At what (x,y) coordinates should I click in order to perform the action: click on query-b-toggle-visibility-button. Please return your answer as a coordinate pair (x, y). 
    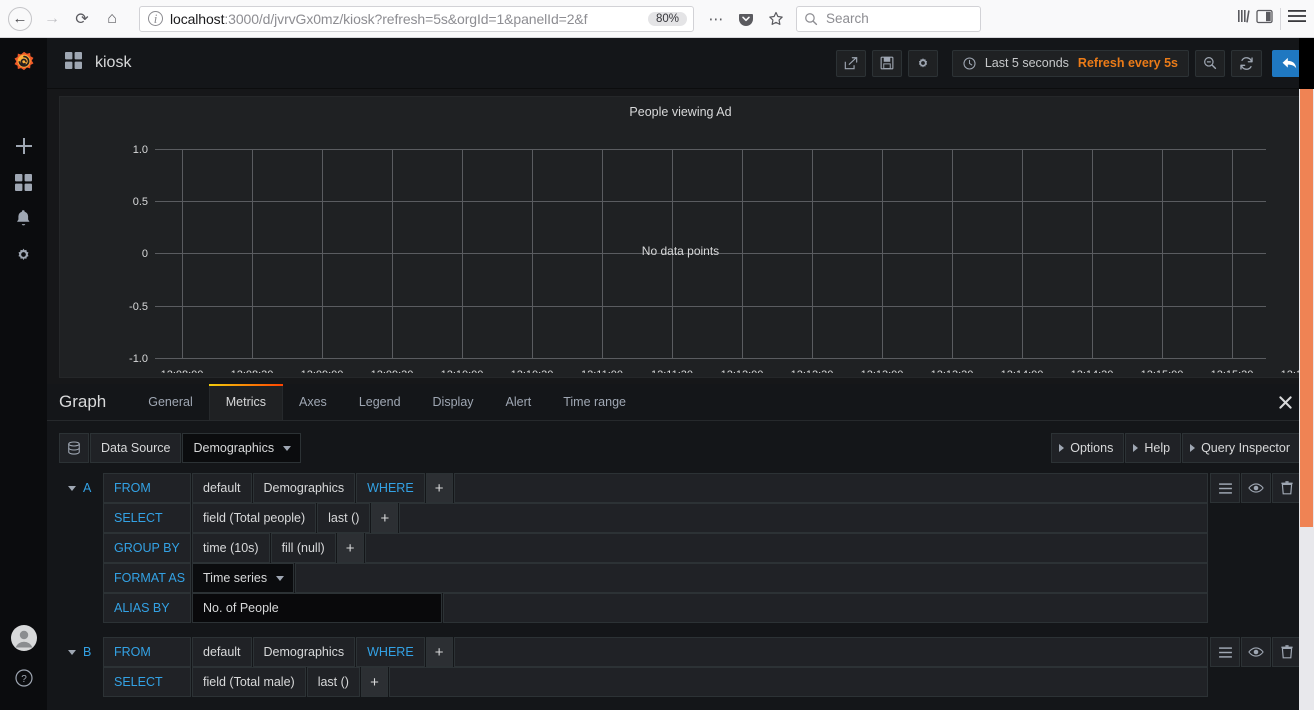
    Looking at the image, I should click on (1256, 652).